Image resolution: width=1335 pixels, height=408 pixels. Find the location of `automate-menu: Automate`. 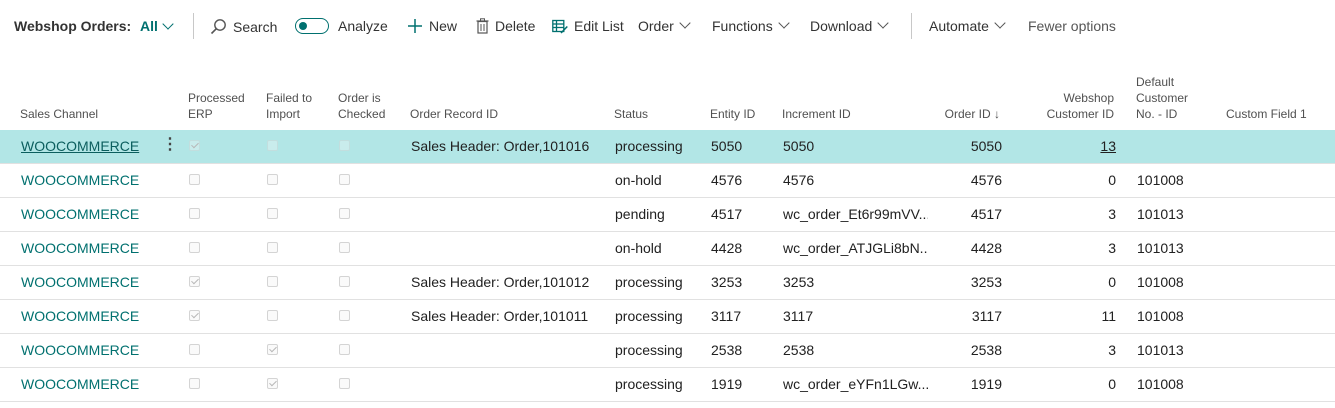

automate-menu: Automate is located at coordinates (967, 25).